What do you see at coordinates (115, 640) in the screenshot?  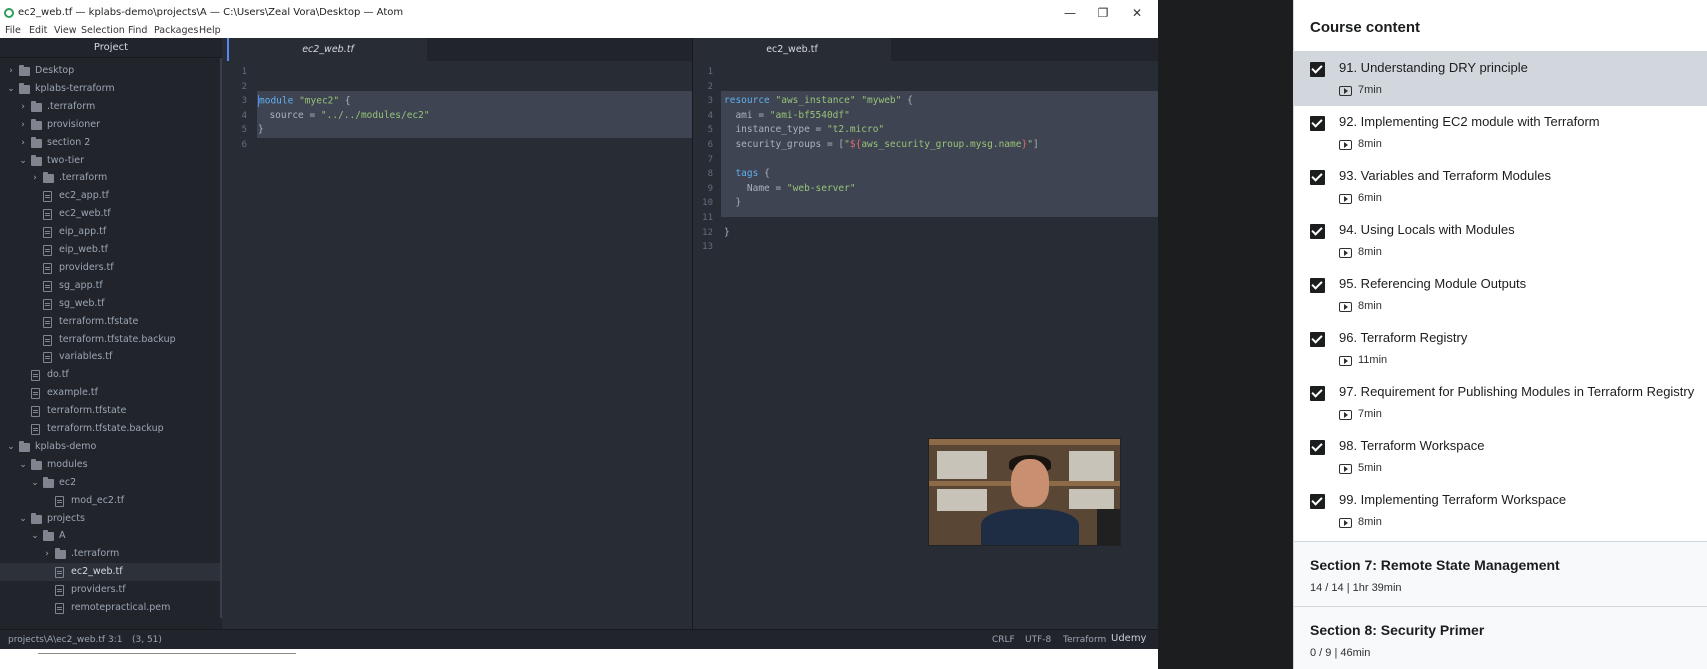 I see `status-cursor-position: 3:1` at bounding box center [115, 640].